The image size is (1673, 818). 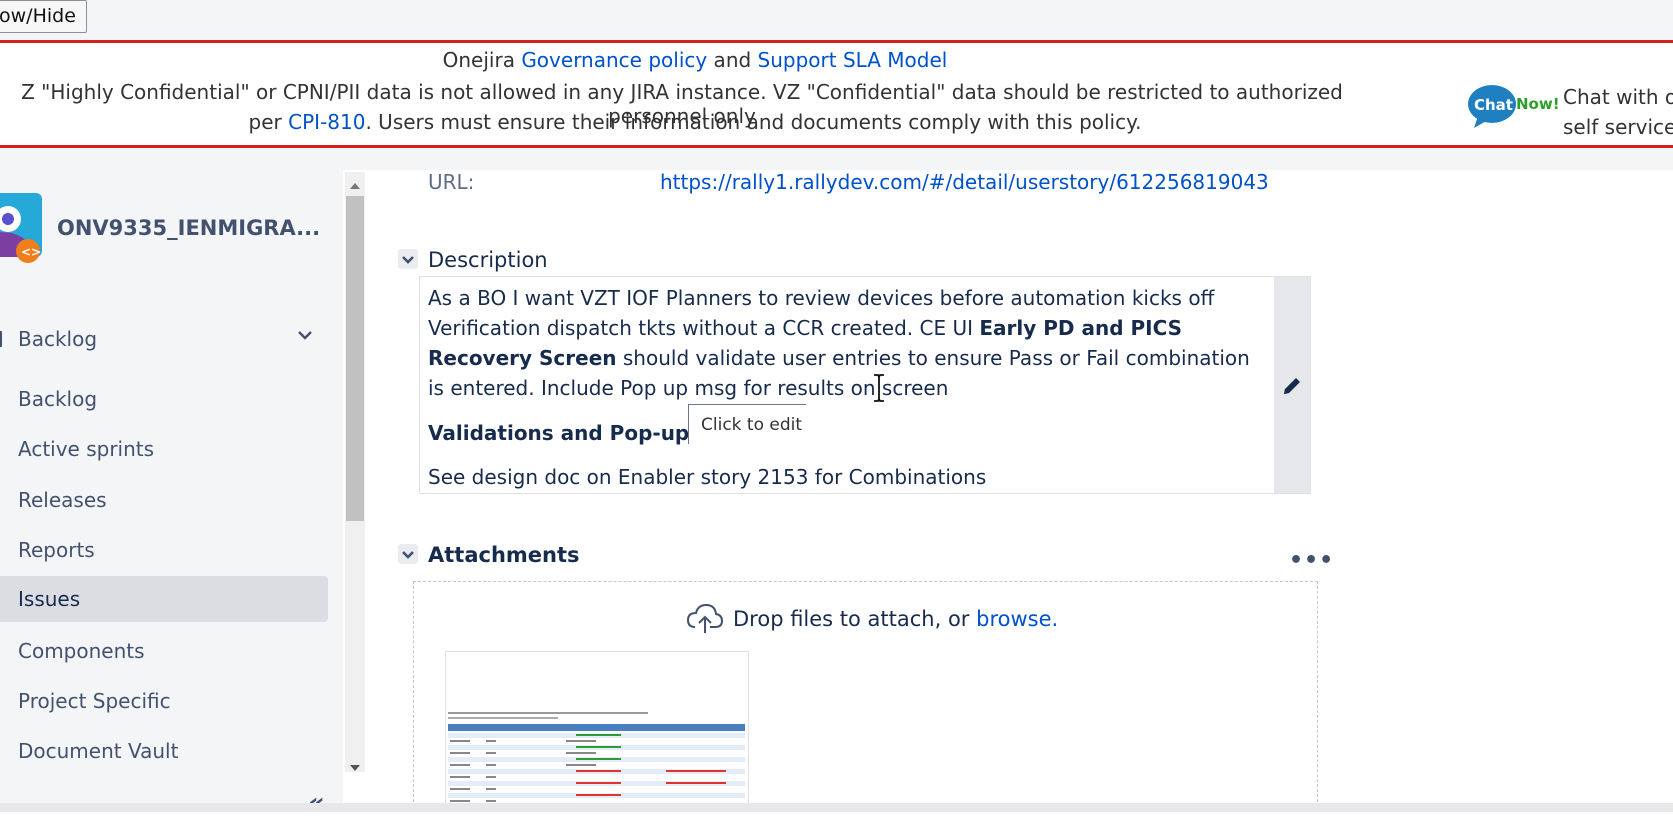 I want to click on sidebar-item-label: Active sprints, so click(x=86, y=449).